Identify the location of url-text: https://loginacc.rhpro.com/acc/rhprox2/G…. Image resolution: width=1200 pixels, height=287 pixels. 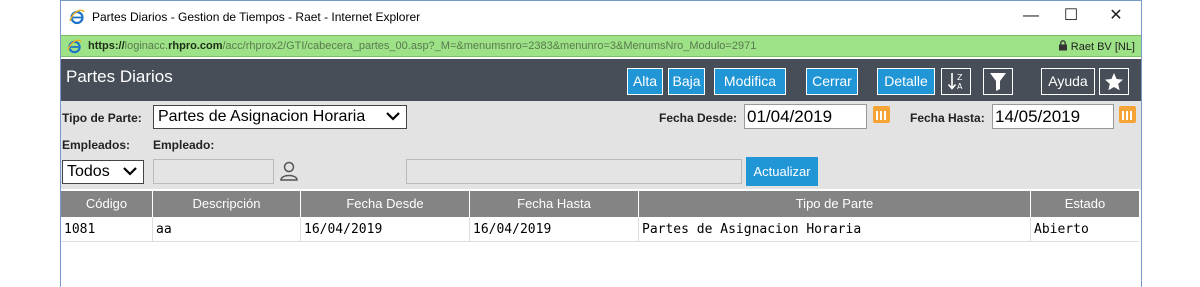
(422, 46).